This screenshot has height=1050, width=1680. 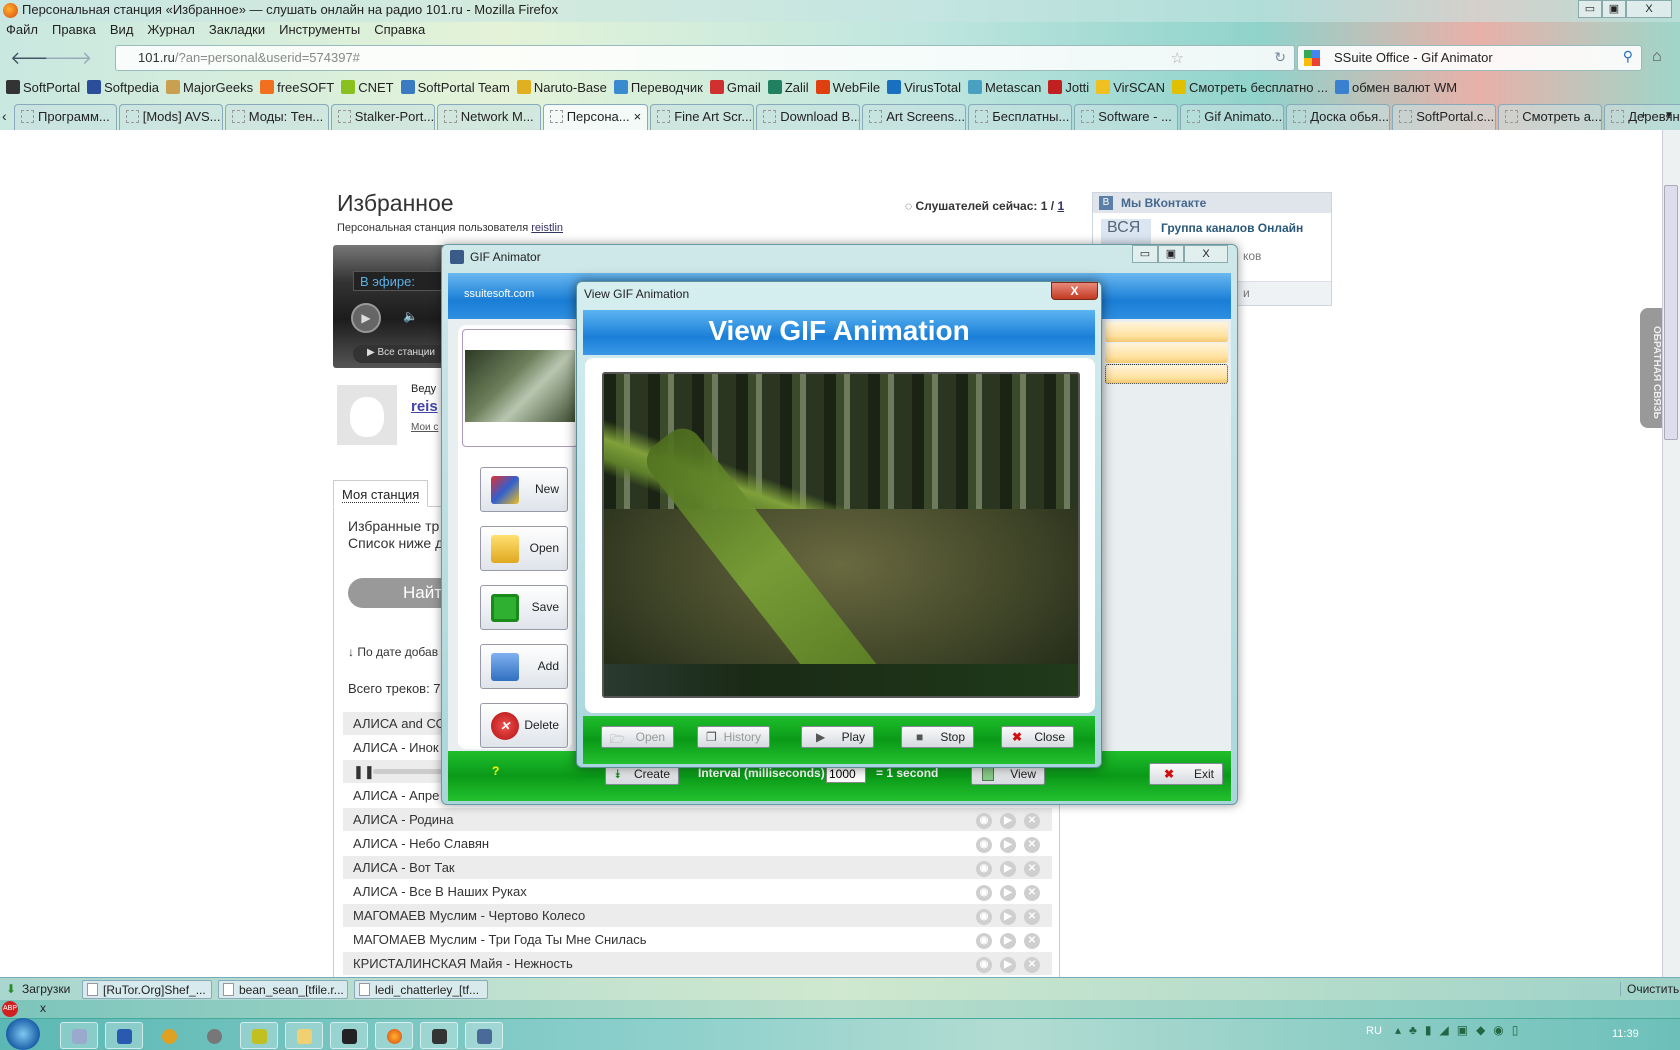 What do you see at coordinates (237, 29) in the screenshot?
I see `menu-bookmarks: Закладки` at bounding box center [237, 29].